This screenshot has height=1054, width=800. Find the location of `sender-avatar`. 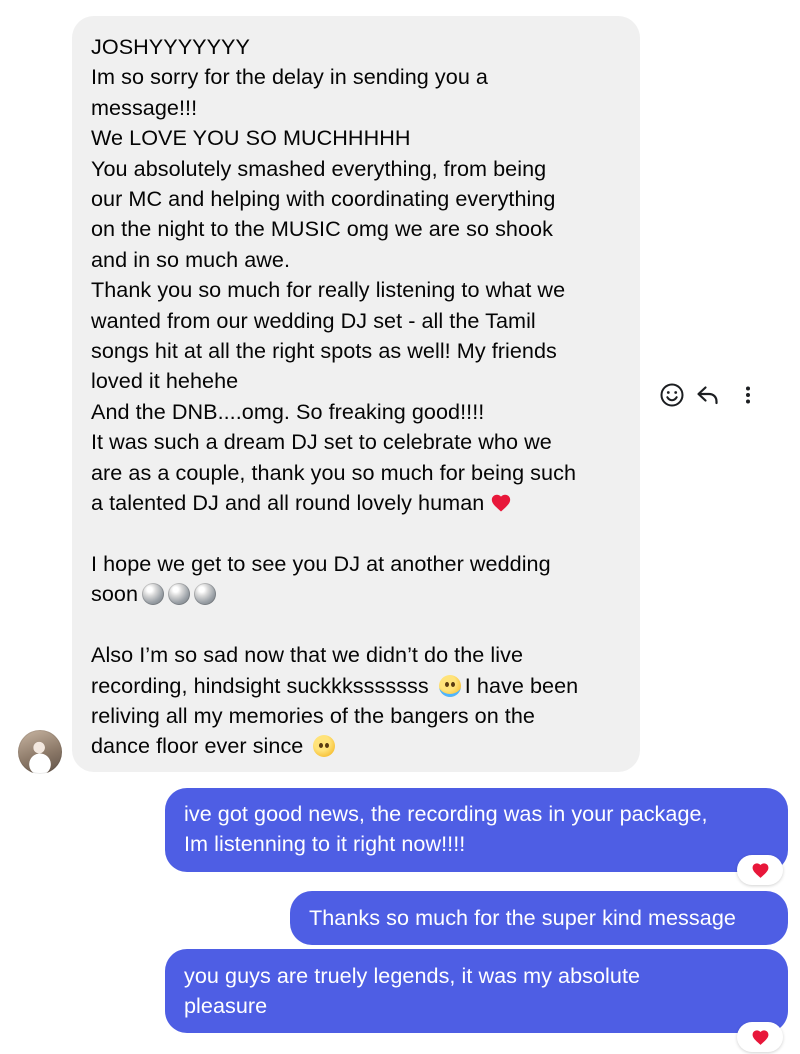

sender-avatar is located at coordinates (40, 752).